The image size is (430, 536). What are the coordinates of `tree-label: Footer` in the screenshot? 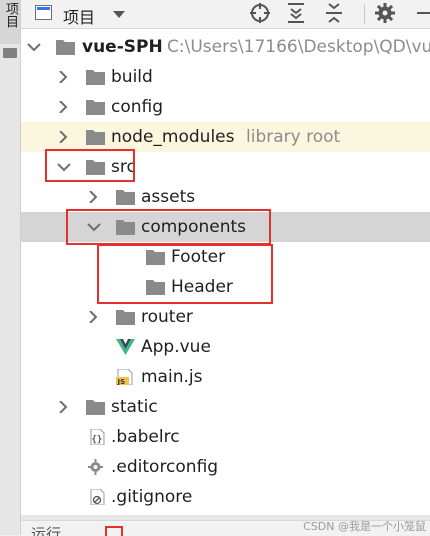 It's located at (198, 257).